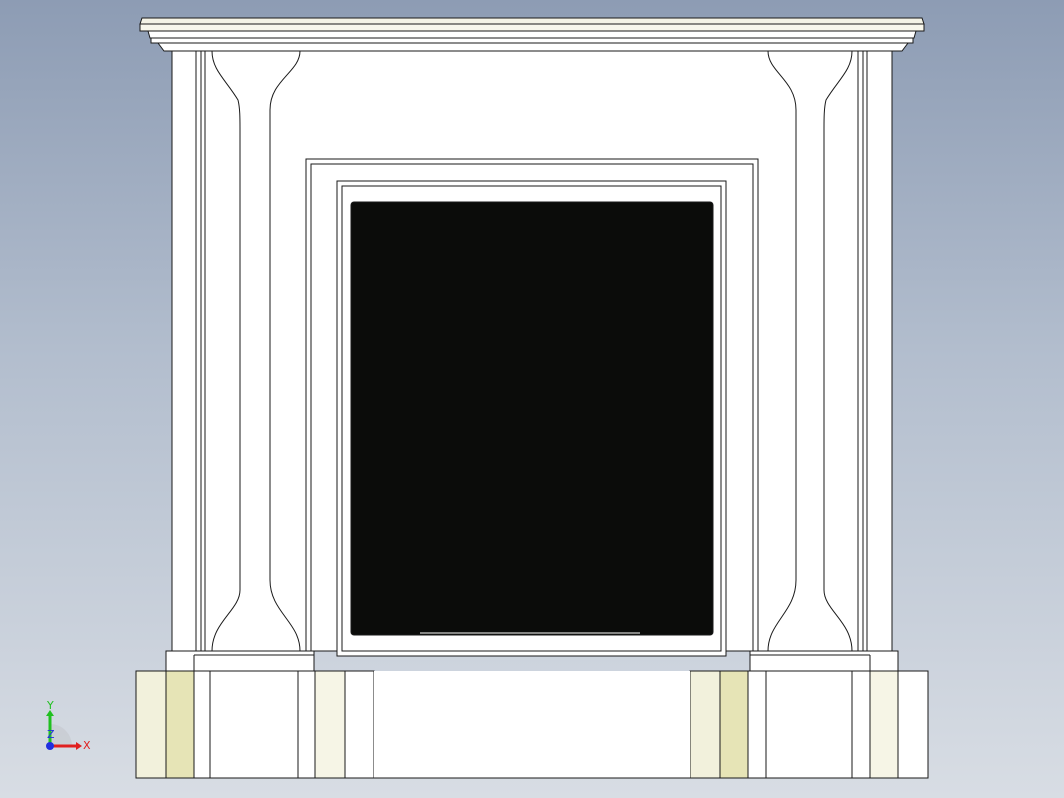  I want to click on left-plinth, so click(255, 724).